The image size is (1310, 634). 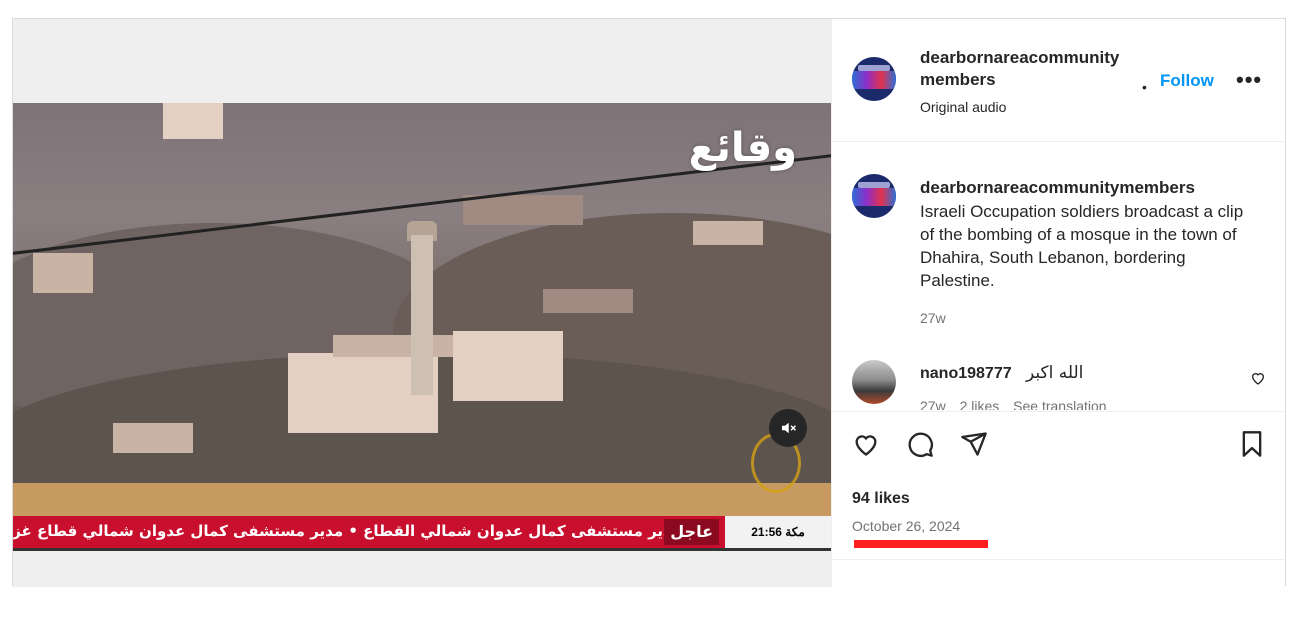 What do you see at coordinates (1252, 444) in the screenshot?
I see `bookmark-icon` at bounding box center [1252, 444].